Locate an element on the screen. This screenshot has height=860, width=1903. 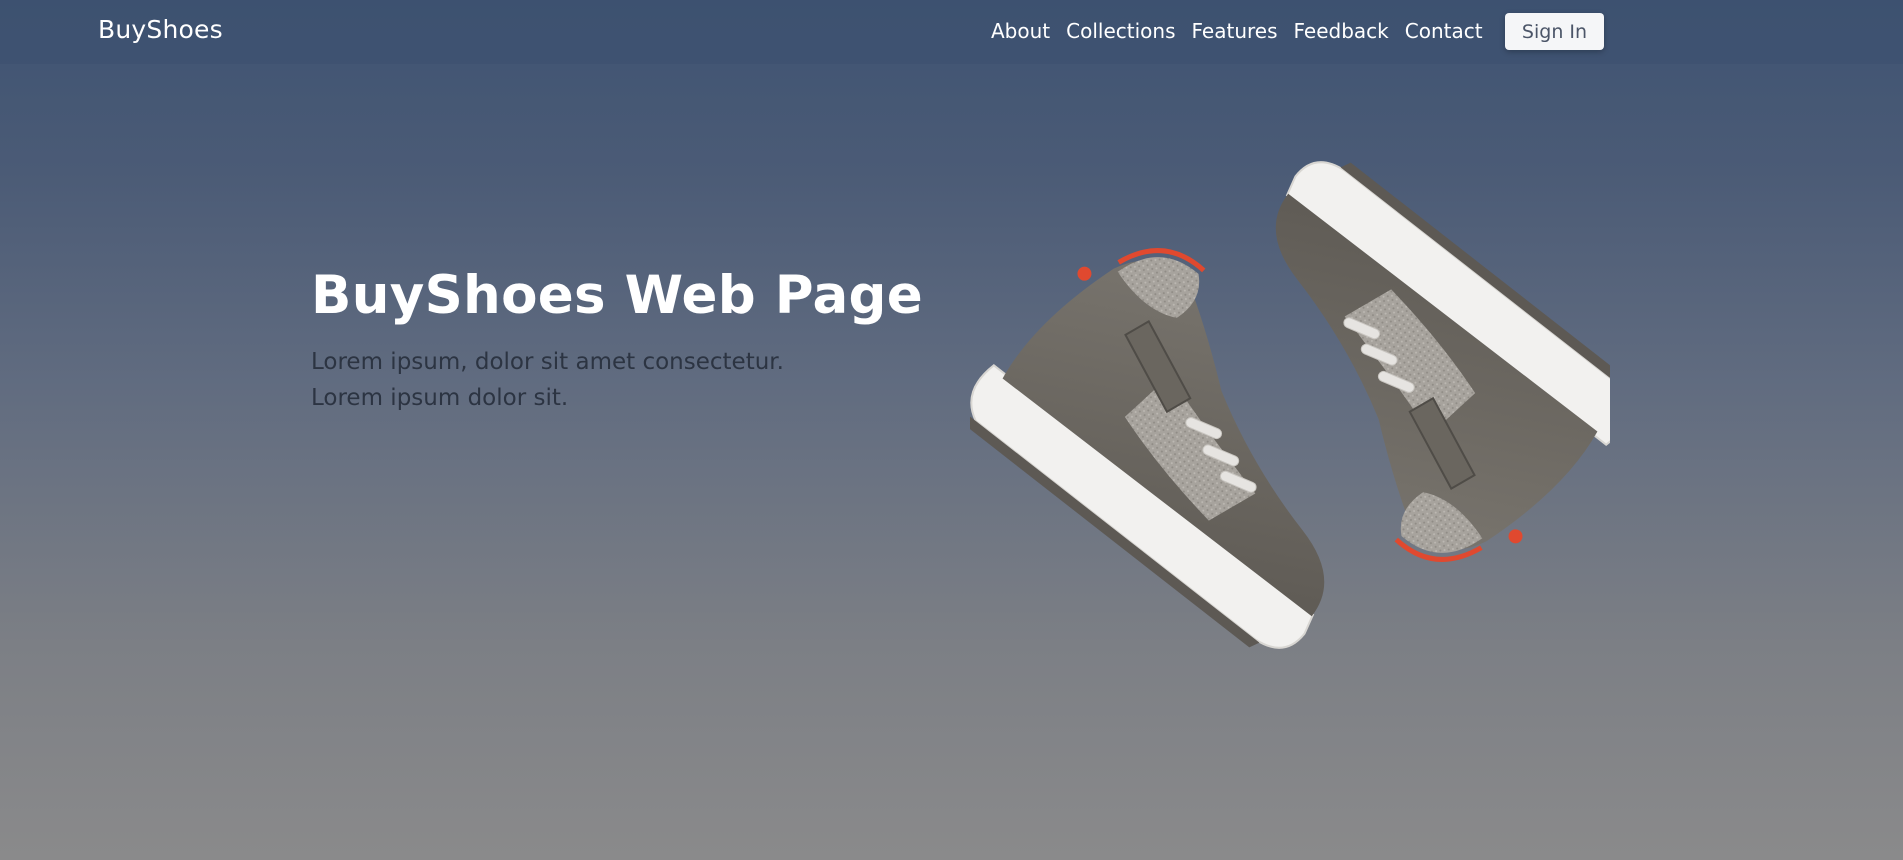
nav-link-contact: Contact is located at coordinates (1444, 31).